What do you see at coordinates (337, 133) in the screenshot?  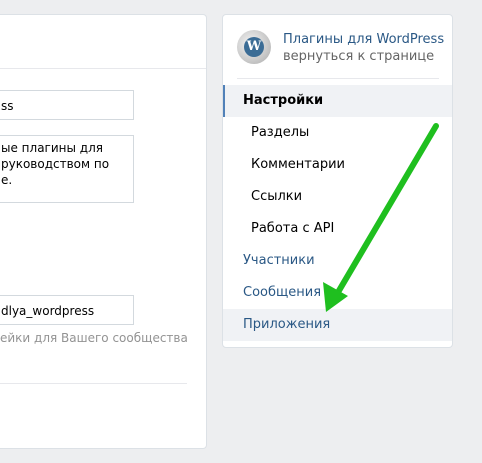 I see `menu-item-sections: Разделы` at bounding box center [337, 133].